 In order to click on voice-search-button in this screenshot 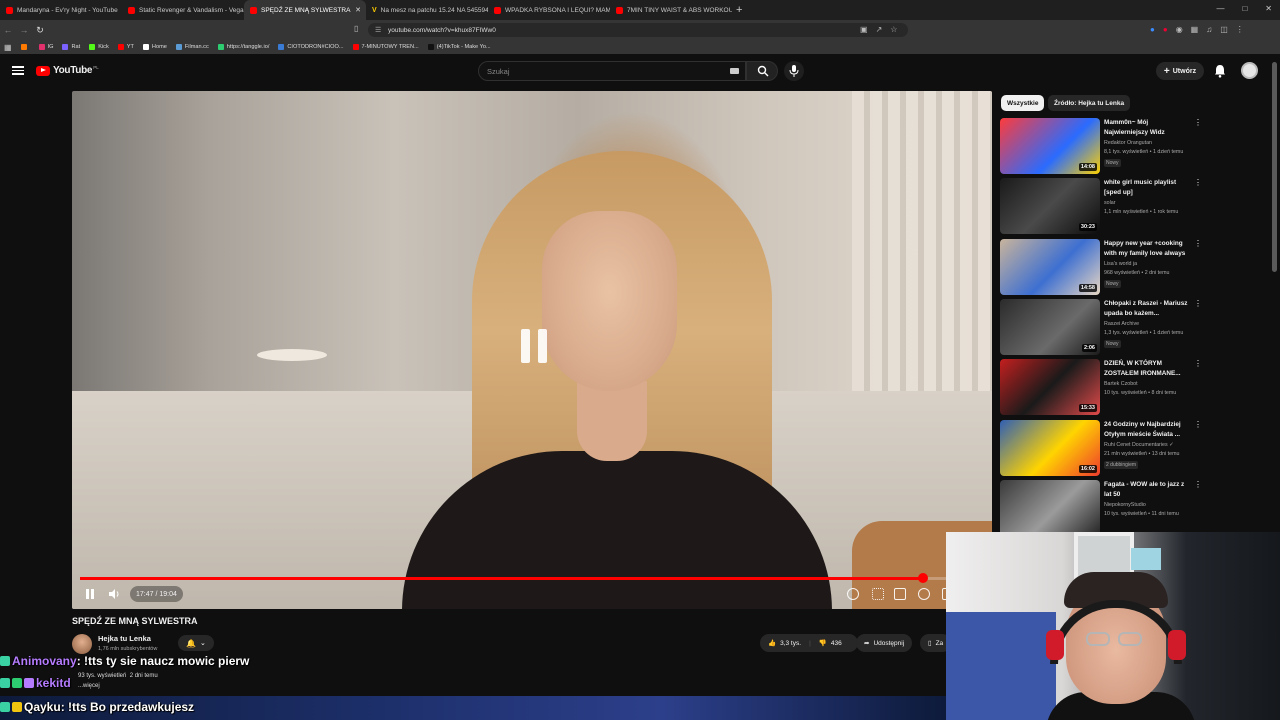, I will do `click(794, 71)`.